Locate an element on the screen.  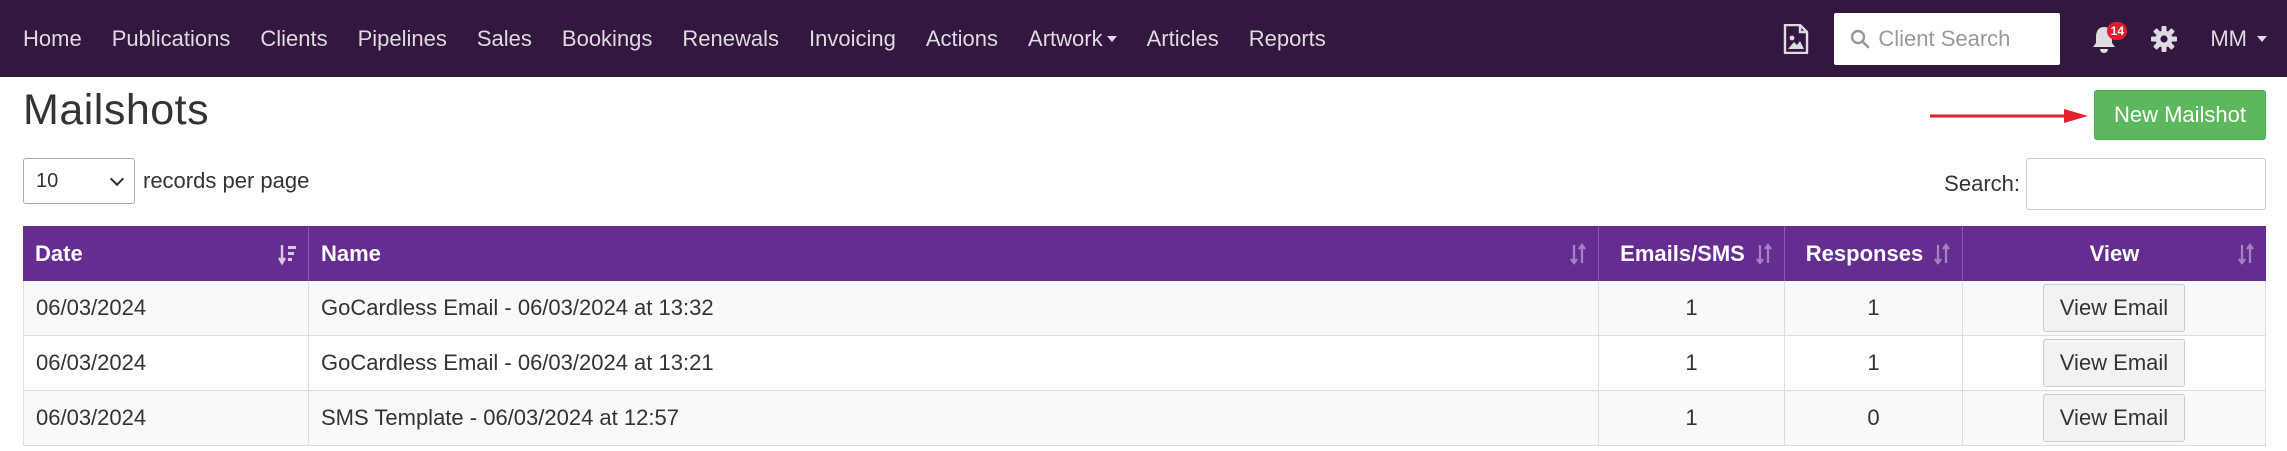
chevron-down-icon is located at coordinates (117, 178).